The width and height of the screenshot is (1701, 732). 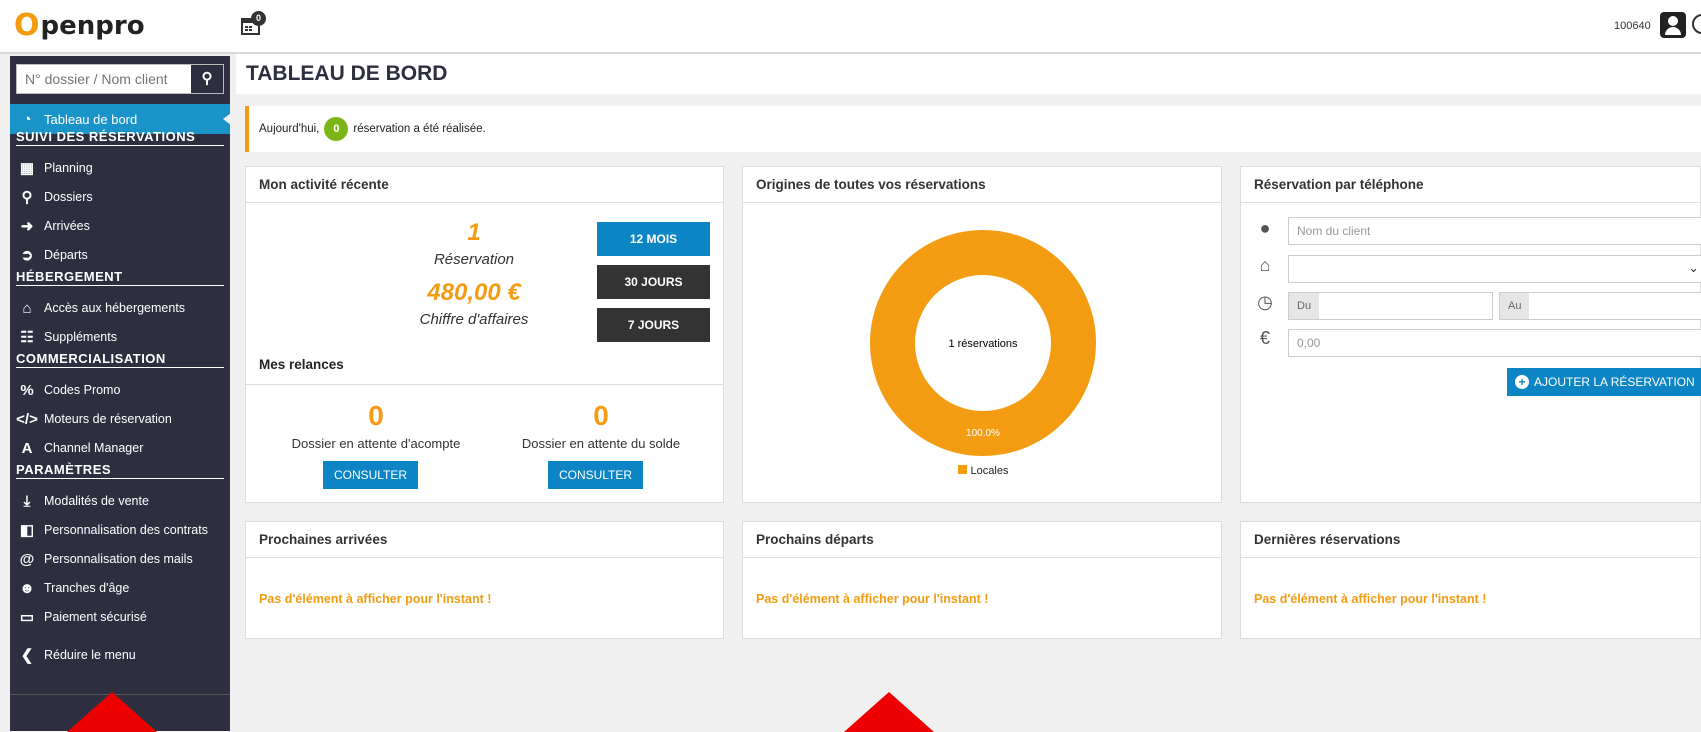 I want to click on sidebar-item-mails: @ Personnalisation des mails, so click(x=120, y=559).